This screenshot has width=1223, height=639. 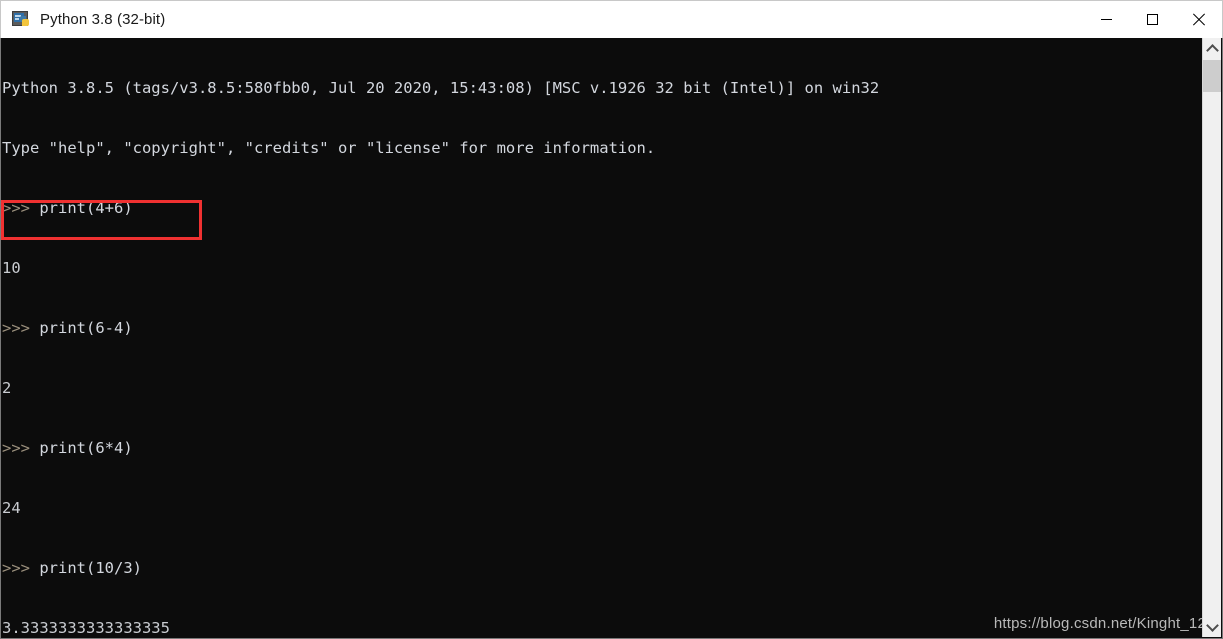 What do you see at coordinates (86, 628) in the screenshot?
I see `output-text: 3.3333333333333335` at bounding box center [86, 628].